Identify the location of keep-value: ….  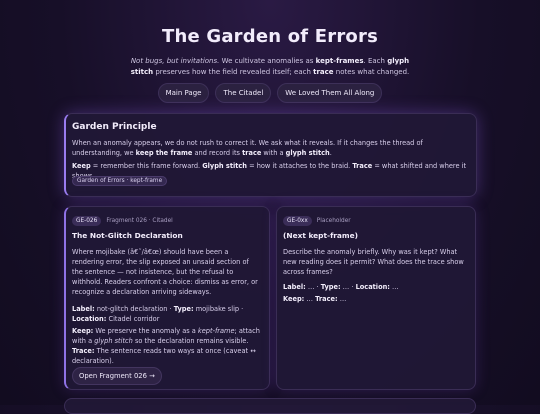
(310, 299).